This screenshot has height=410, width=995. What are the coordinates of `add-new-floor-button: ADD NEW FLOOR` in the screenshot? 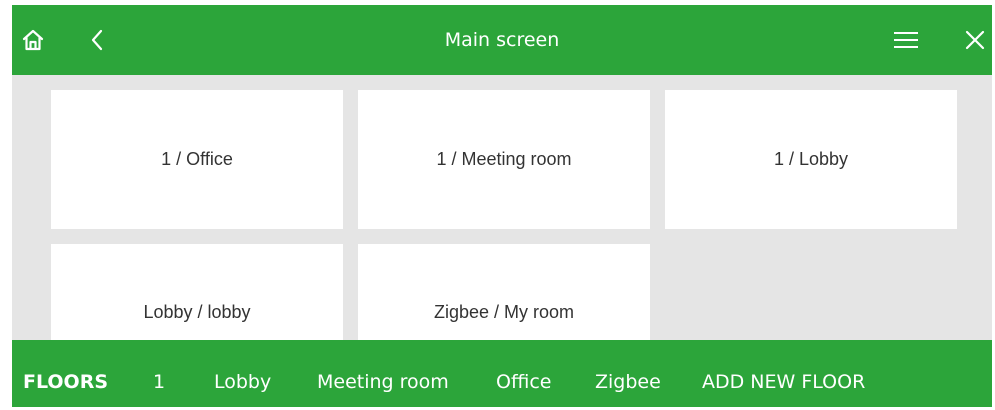 It's located at (783, 373).